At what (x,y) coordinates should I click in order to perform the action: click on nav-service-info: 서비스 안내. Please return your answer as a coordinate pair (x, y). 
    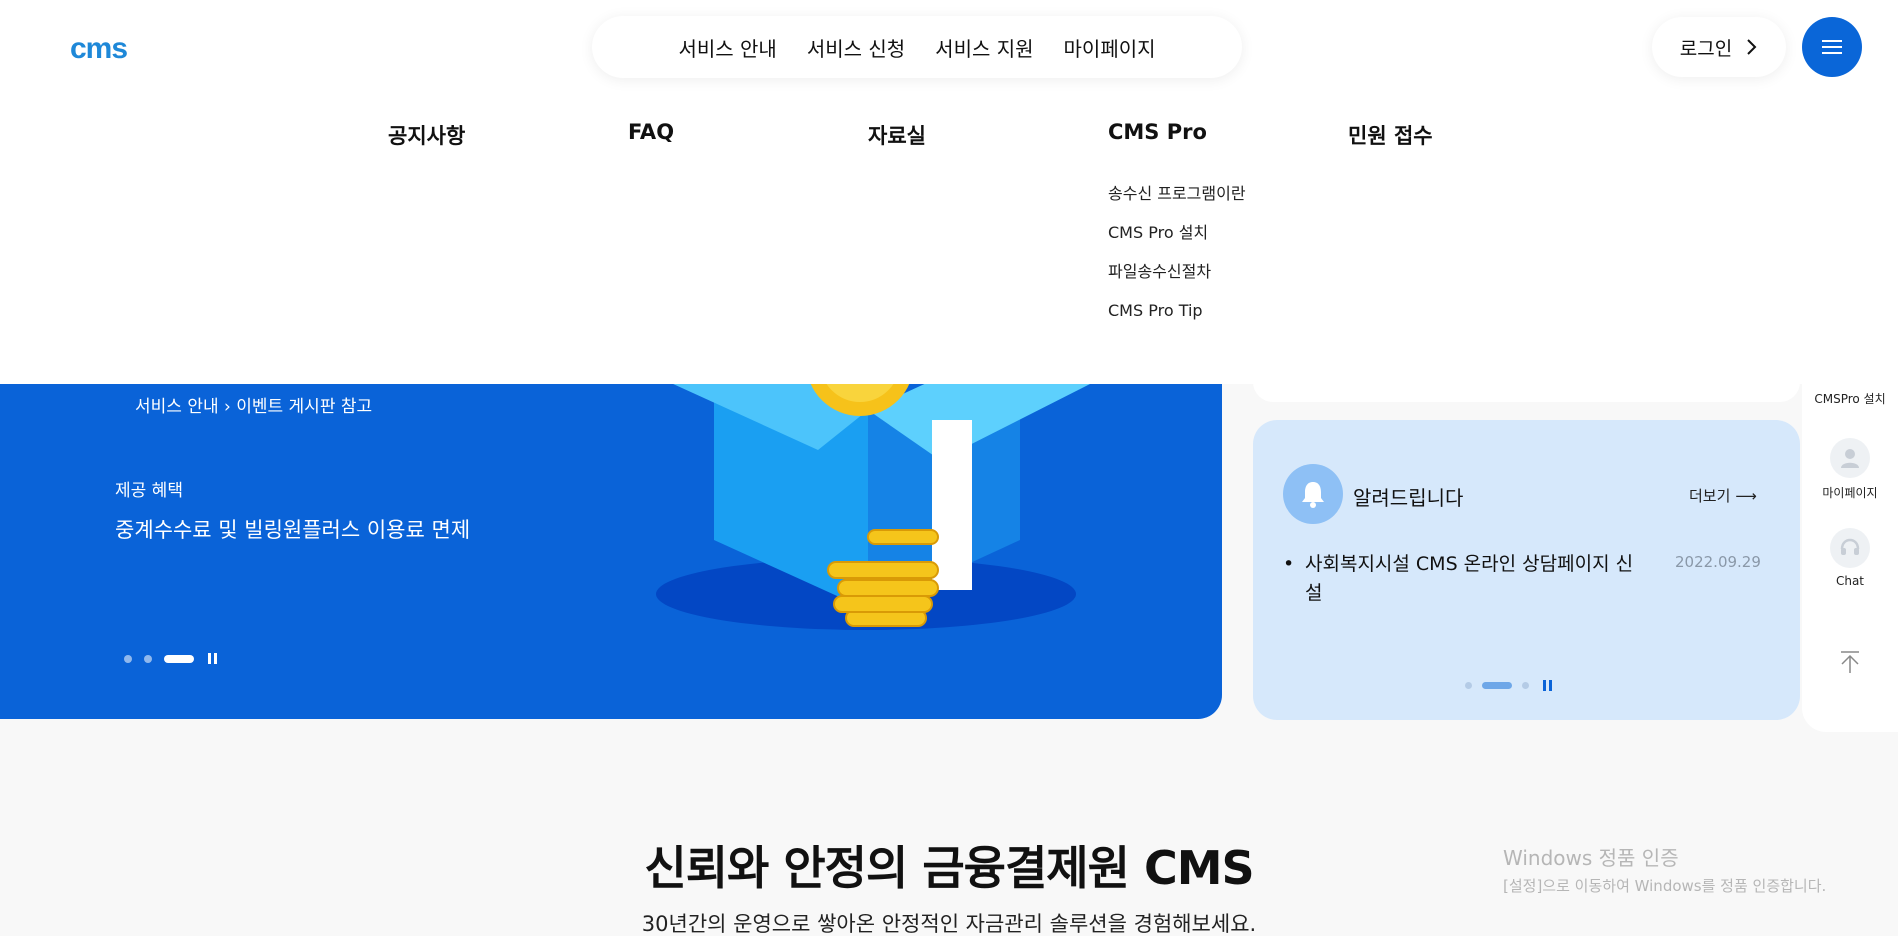
    Looking at the image, I should click on (727, 47).